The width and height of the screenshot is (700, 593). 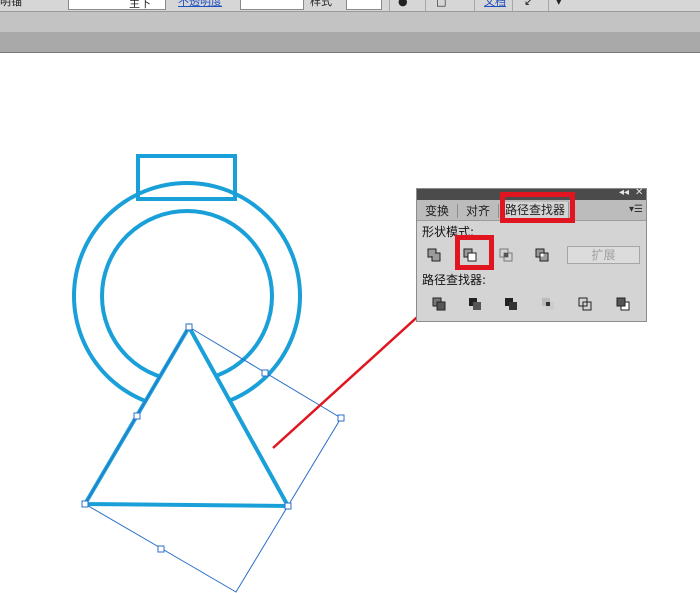 I want to click on trim-icon, so click(x=475, y=304).